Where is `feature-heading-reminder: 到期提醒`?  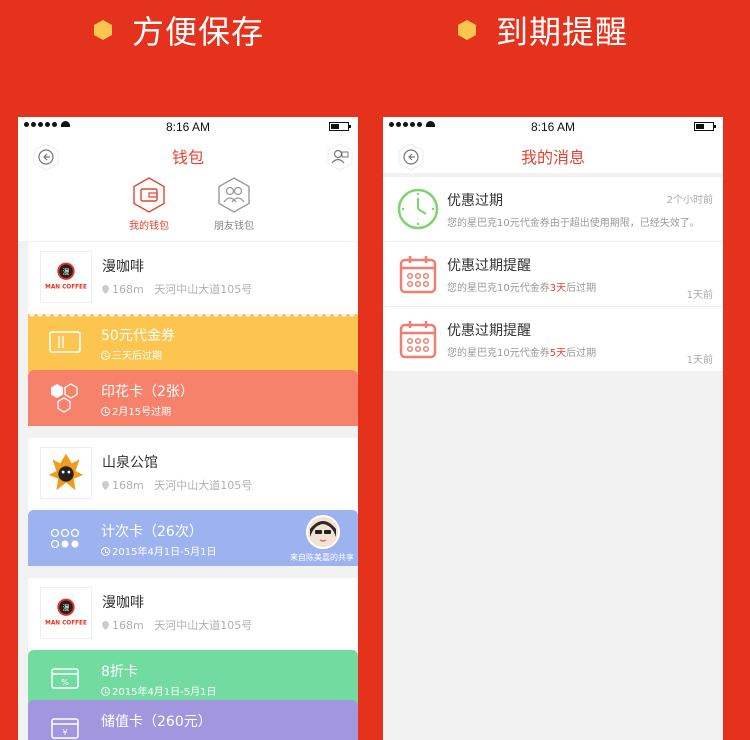
feature-heading-reminder: 到期提醒 is located at coordinates (543, 30).